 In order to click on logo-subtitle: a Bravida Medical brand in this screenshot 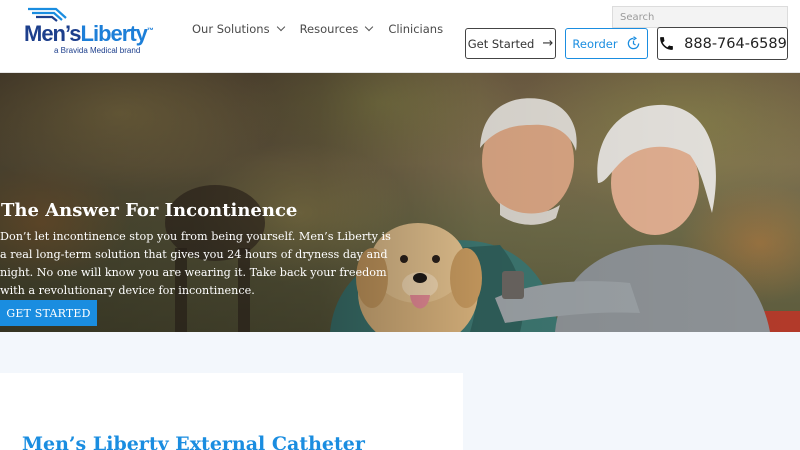, I will do `click(97, 50)`.